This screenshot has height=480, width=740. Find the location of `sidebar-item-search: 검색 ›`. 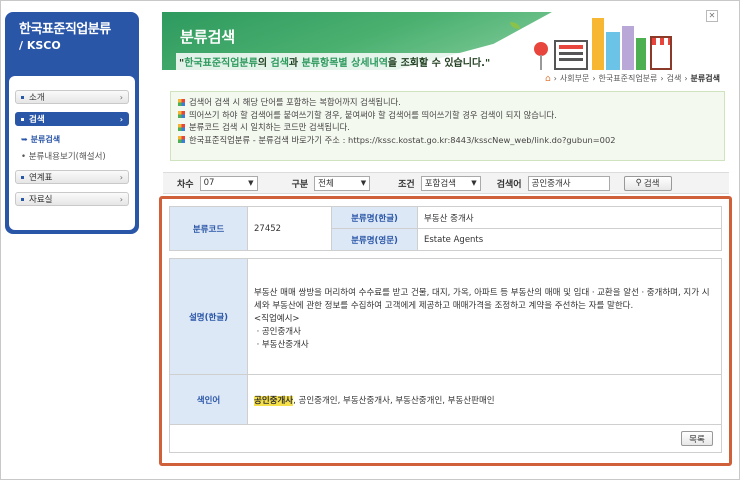

sidebar-item-search: 검색 › is located at coordinates (72, 119).